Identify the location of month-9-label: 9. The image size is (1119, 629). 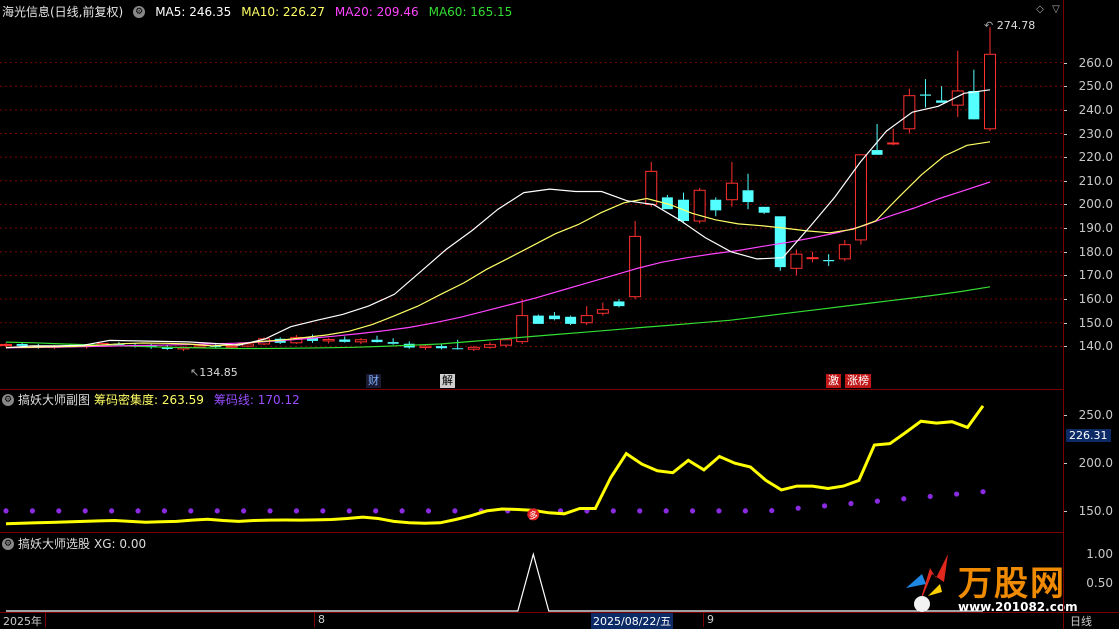
(710, 619).